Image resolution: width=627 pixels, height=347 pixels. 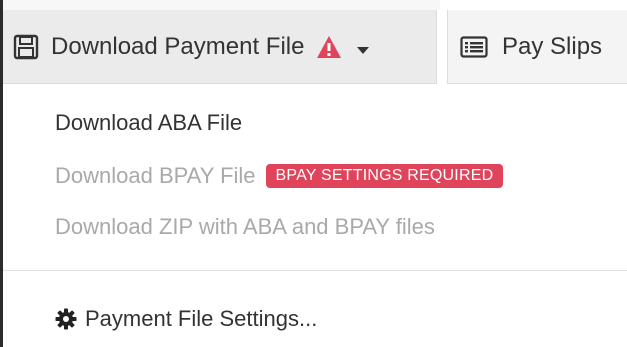 What do you see at coordinates (26, 47) in the screenshot?
I see `save-icon` at bounding box center [26, 47].